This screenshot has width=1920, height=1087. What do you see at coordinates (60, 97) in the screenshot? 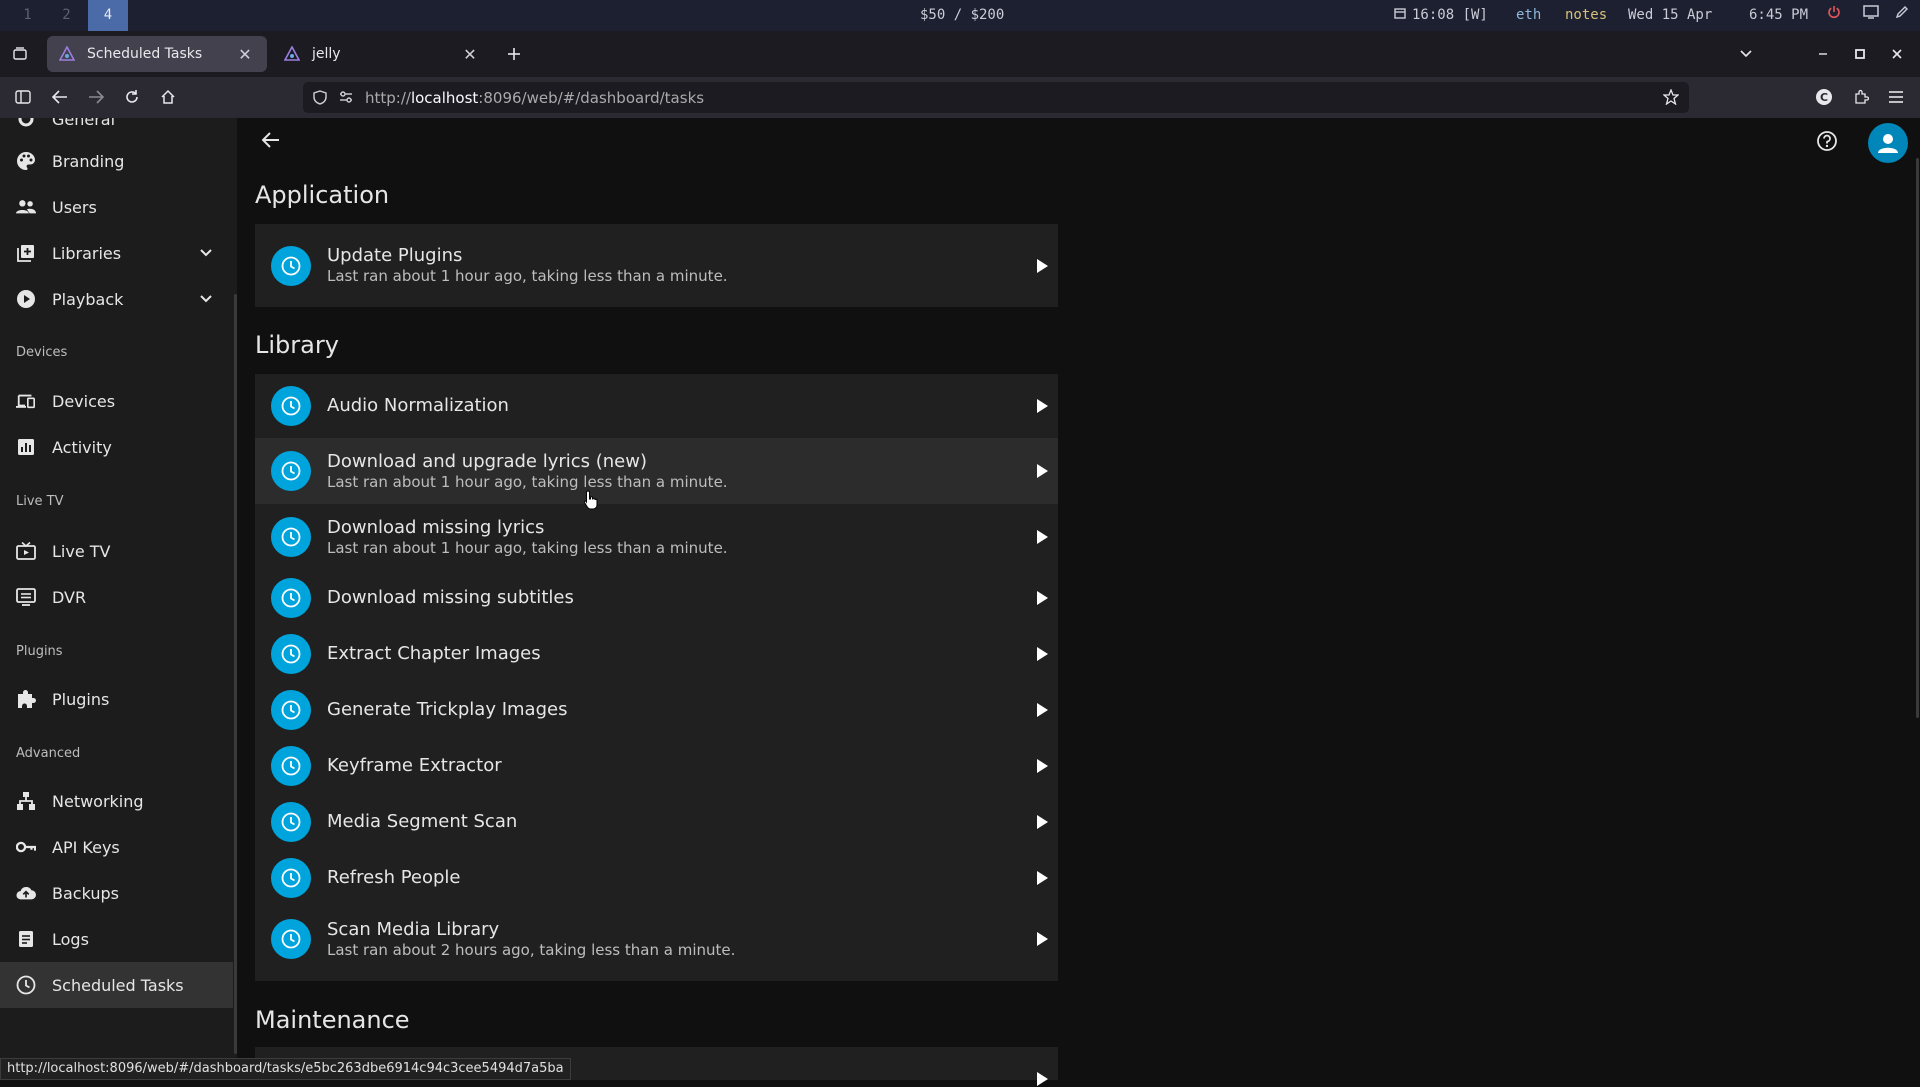
I see `back-icon` at bounding box center [60, 97].